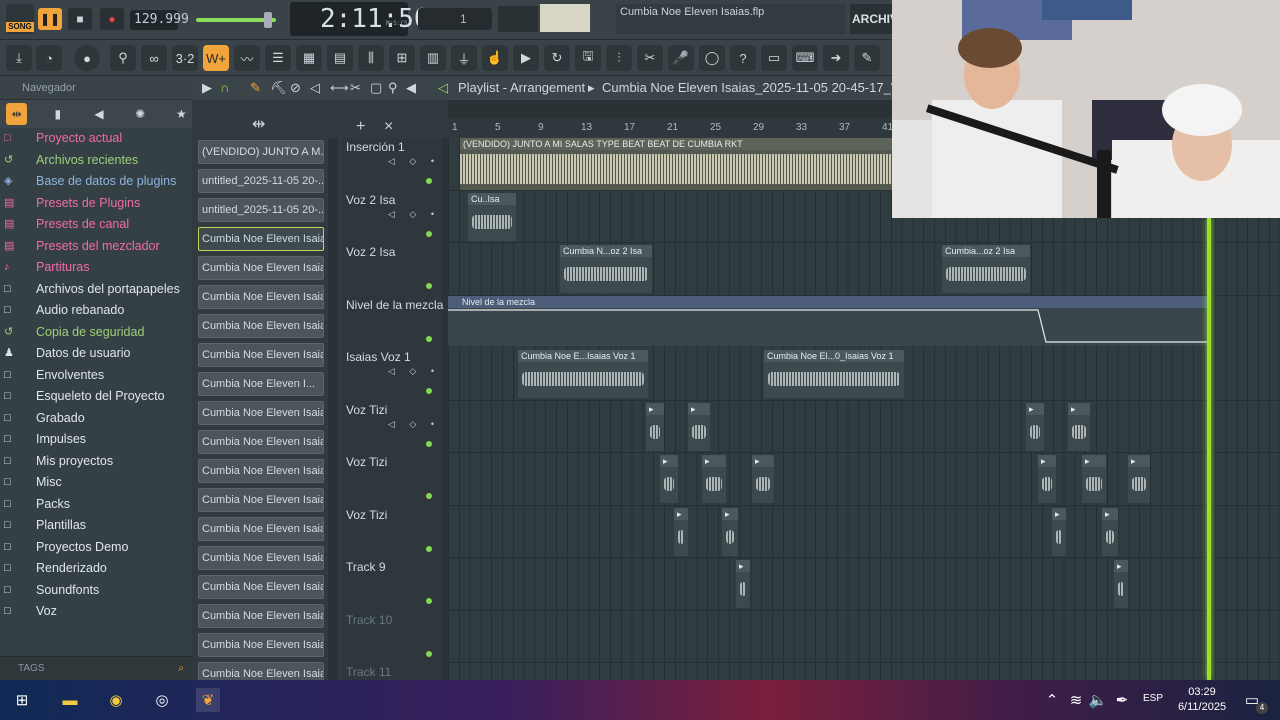 This screenshot has width=1280, height=720. What do you see at coordinates (96, 376) in the screenshot?
I see `browser-item: □ Envolventes` at bounding box center [96, 376].